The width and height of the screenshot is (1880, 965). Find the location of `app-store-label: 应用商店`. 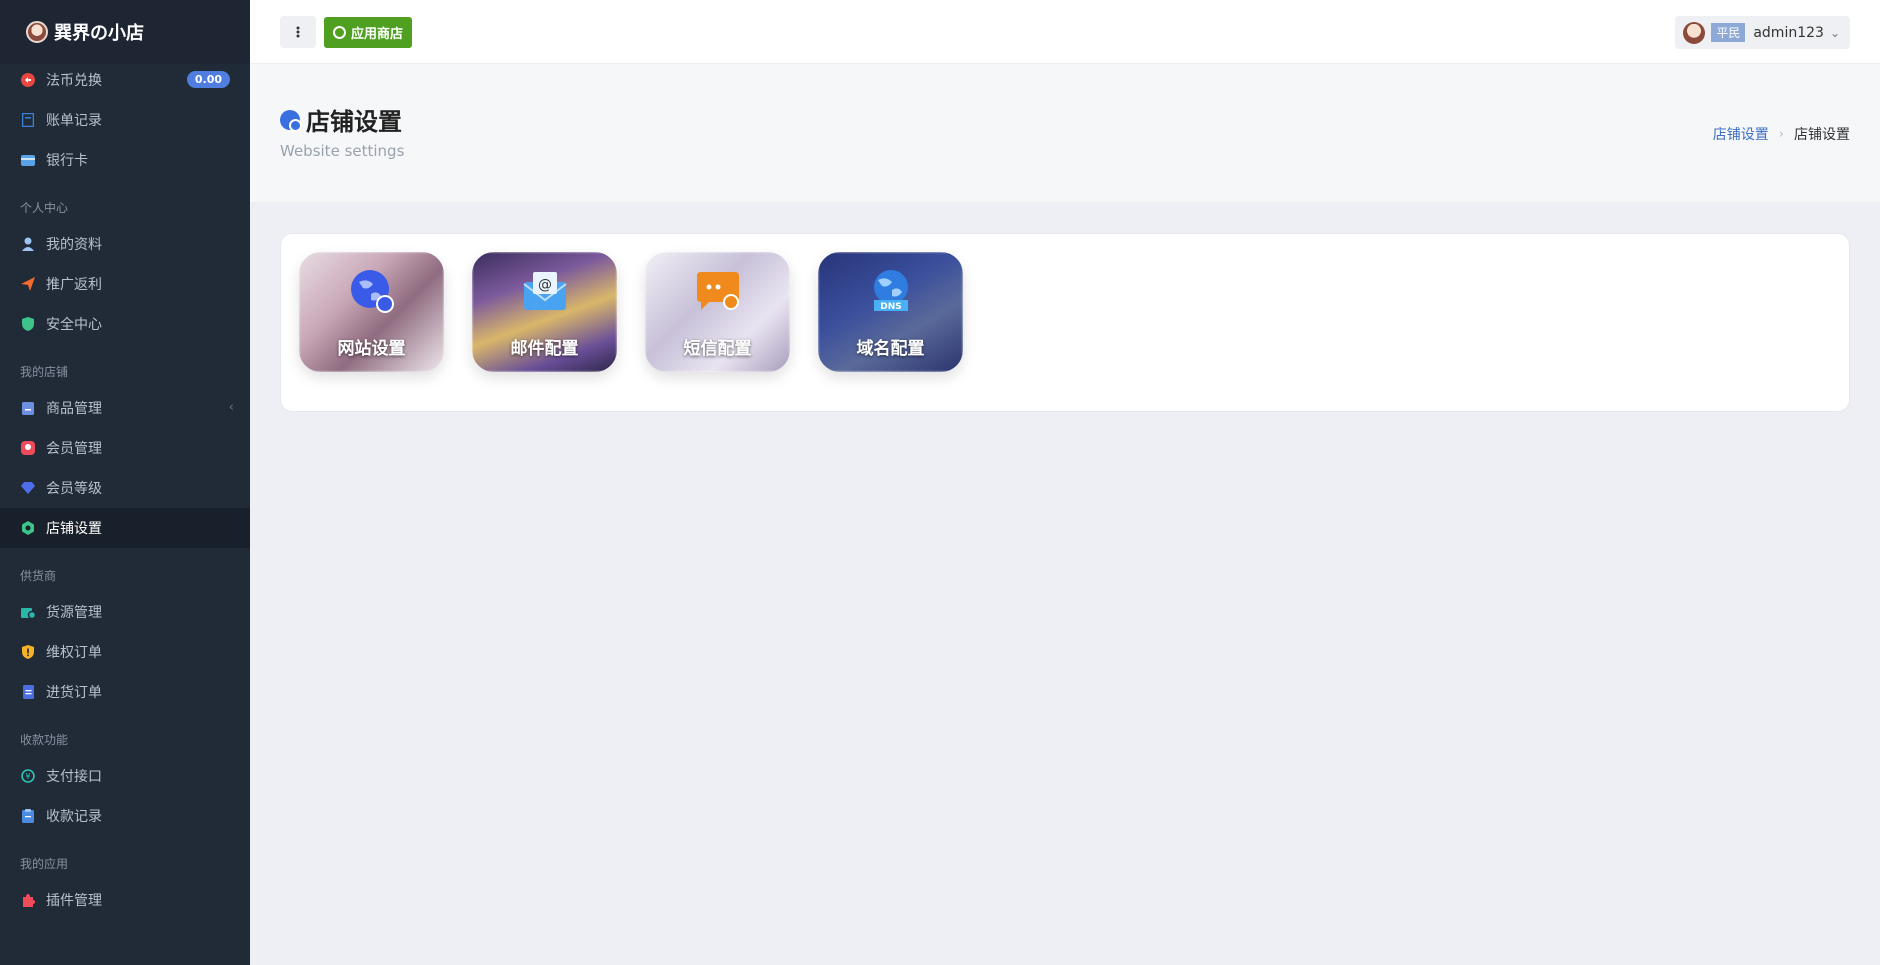

app-store-label: 应用商店 is located at coordinates (377, 34).